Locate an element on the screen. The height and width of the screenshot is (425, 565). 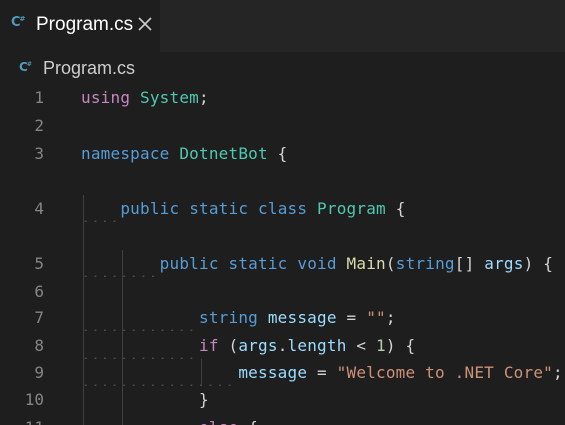
line-number: 5 is located at coordinates (39, 263).